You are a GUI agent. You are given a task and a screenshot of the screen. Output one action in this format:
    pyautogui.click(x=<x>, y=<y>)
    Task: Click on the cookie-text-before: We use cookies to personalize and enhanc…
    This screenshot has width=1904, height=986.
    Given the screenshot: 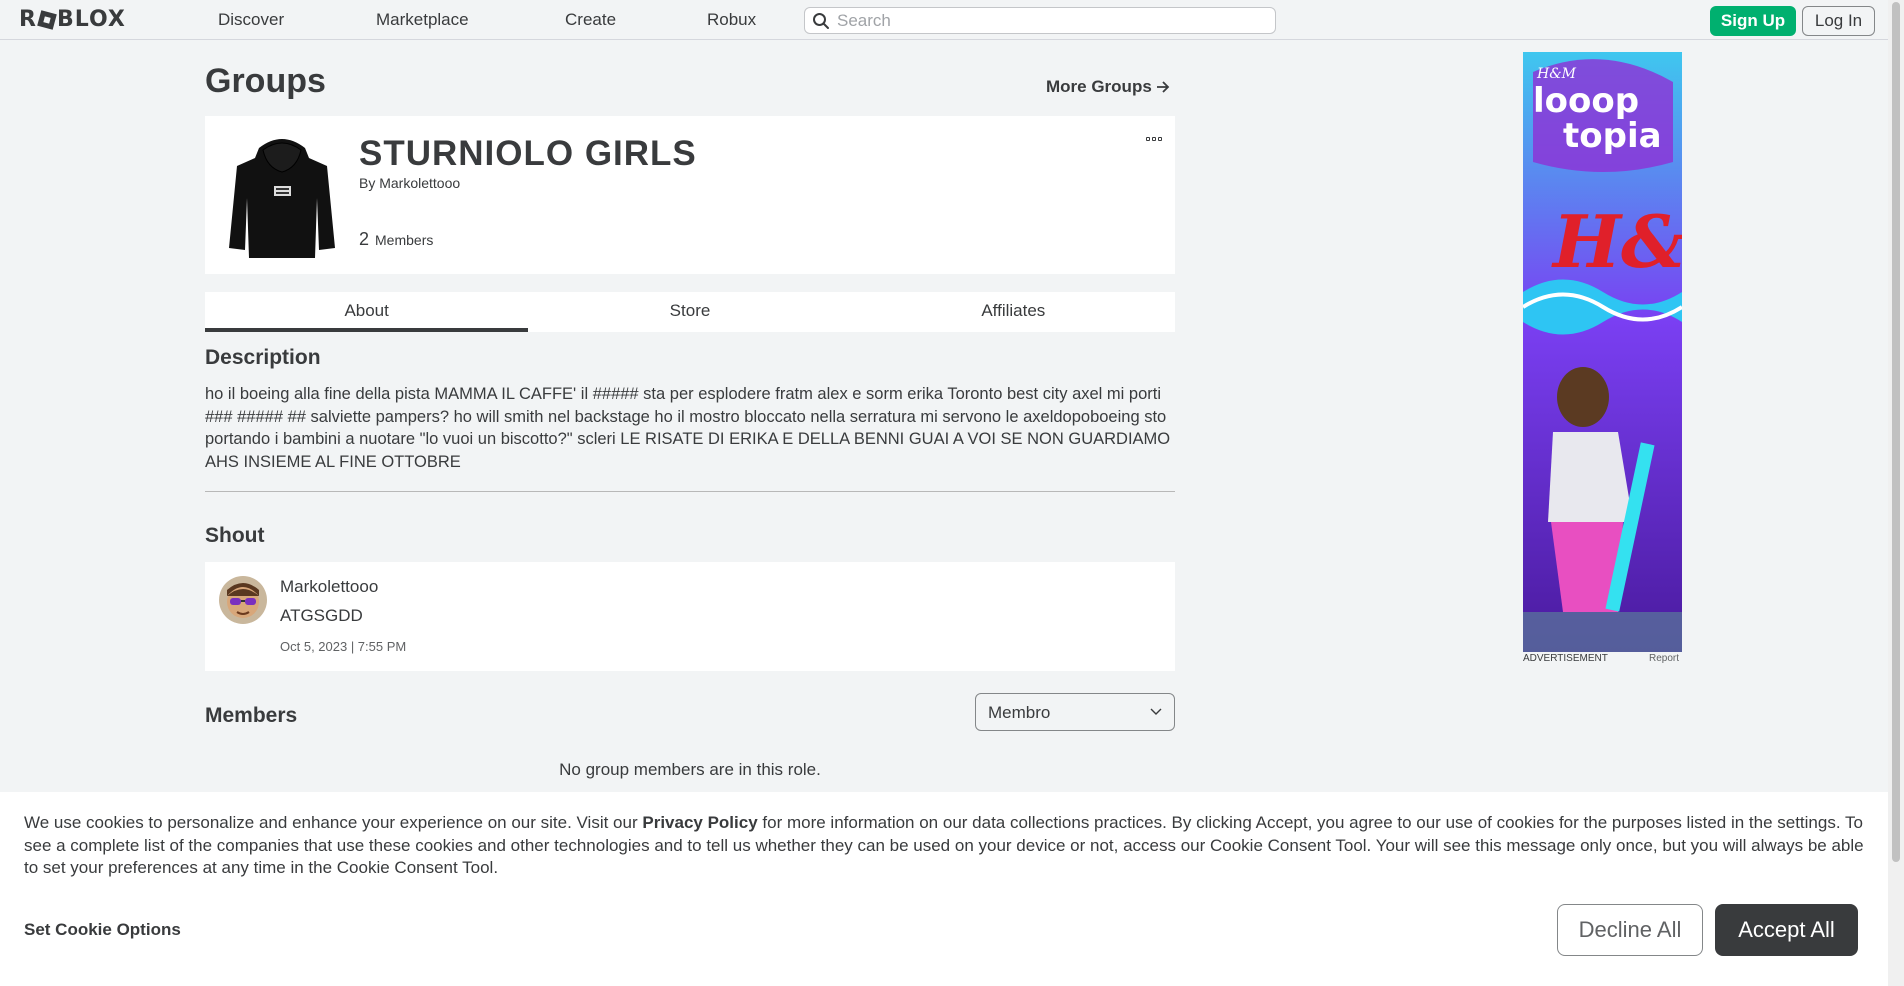 What is the action you would take?
    pyautogui.click(x=333, y=822)
    